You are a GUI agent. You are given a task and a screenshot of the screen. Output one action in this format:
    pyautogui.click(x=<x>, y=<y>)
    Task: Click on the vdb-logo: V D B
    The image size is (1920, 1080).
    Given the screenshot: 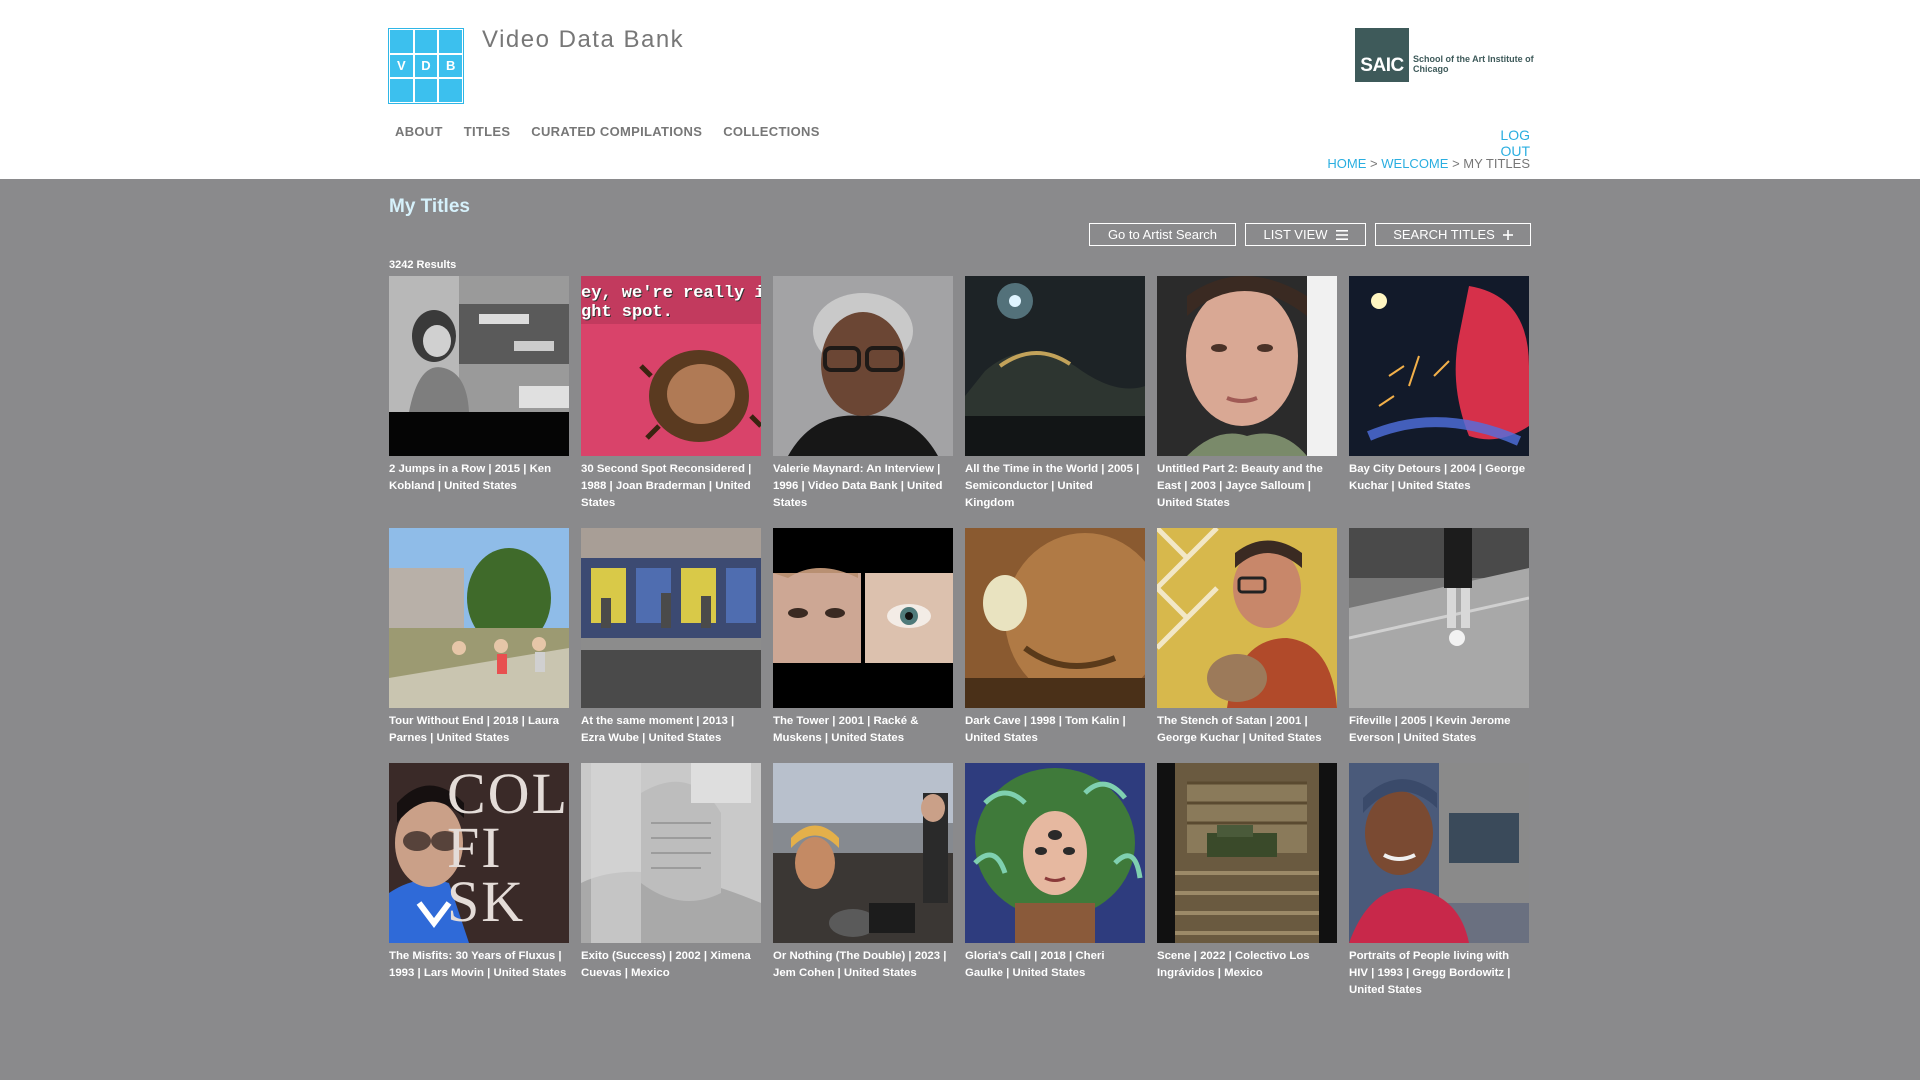 What is the action you would take?
    pyautogui.click(x=426, y=66)
    